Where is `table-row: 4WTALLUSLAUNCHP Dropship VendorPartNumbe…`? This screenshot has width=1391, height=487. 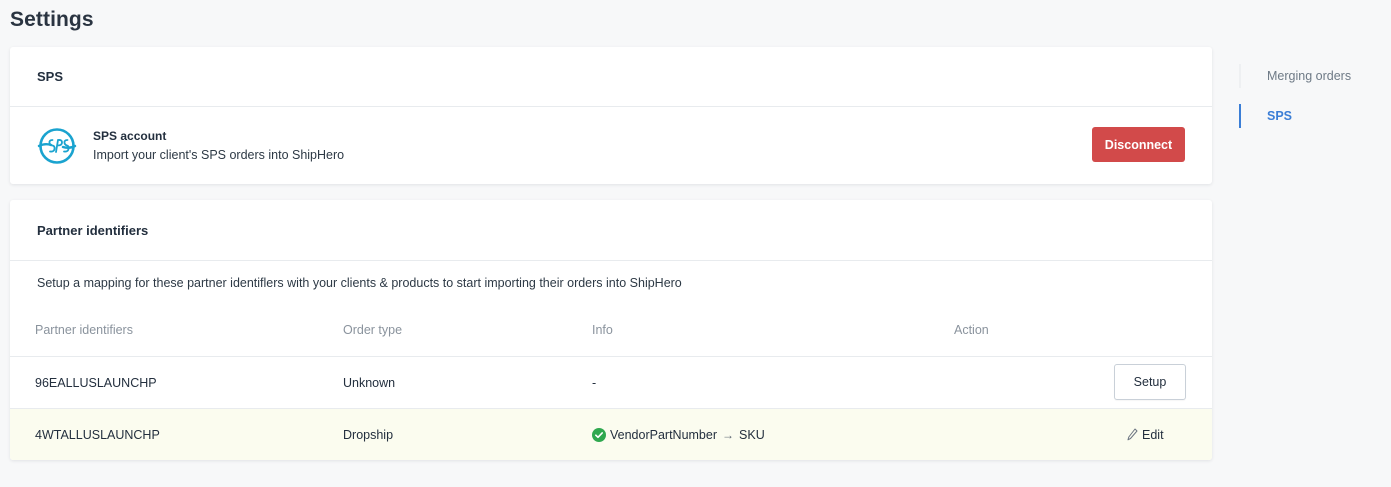 table-row: 4WTALLUSLAUNCHP Dropship VendorPartNumbe… is located at coordinates (611, 434).